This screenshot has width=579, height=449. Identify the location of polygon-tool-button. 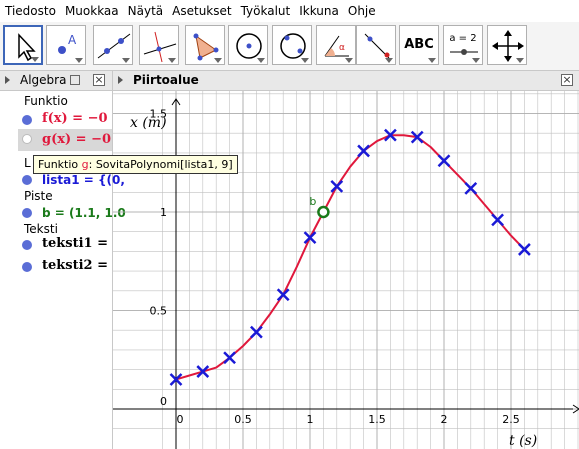
(205, 45).